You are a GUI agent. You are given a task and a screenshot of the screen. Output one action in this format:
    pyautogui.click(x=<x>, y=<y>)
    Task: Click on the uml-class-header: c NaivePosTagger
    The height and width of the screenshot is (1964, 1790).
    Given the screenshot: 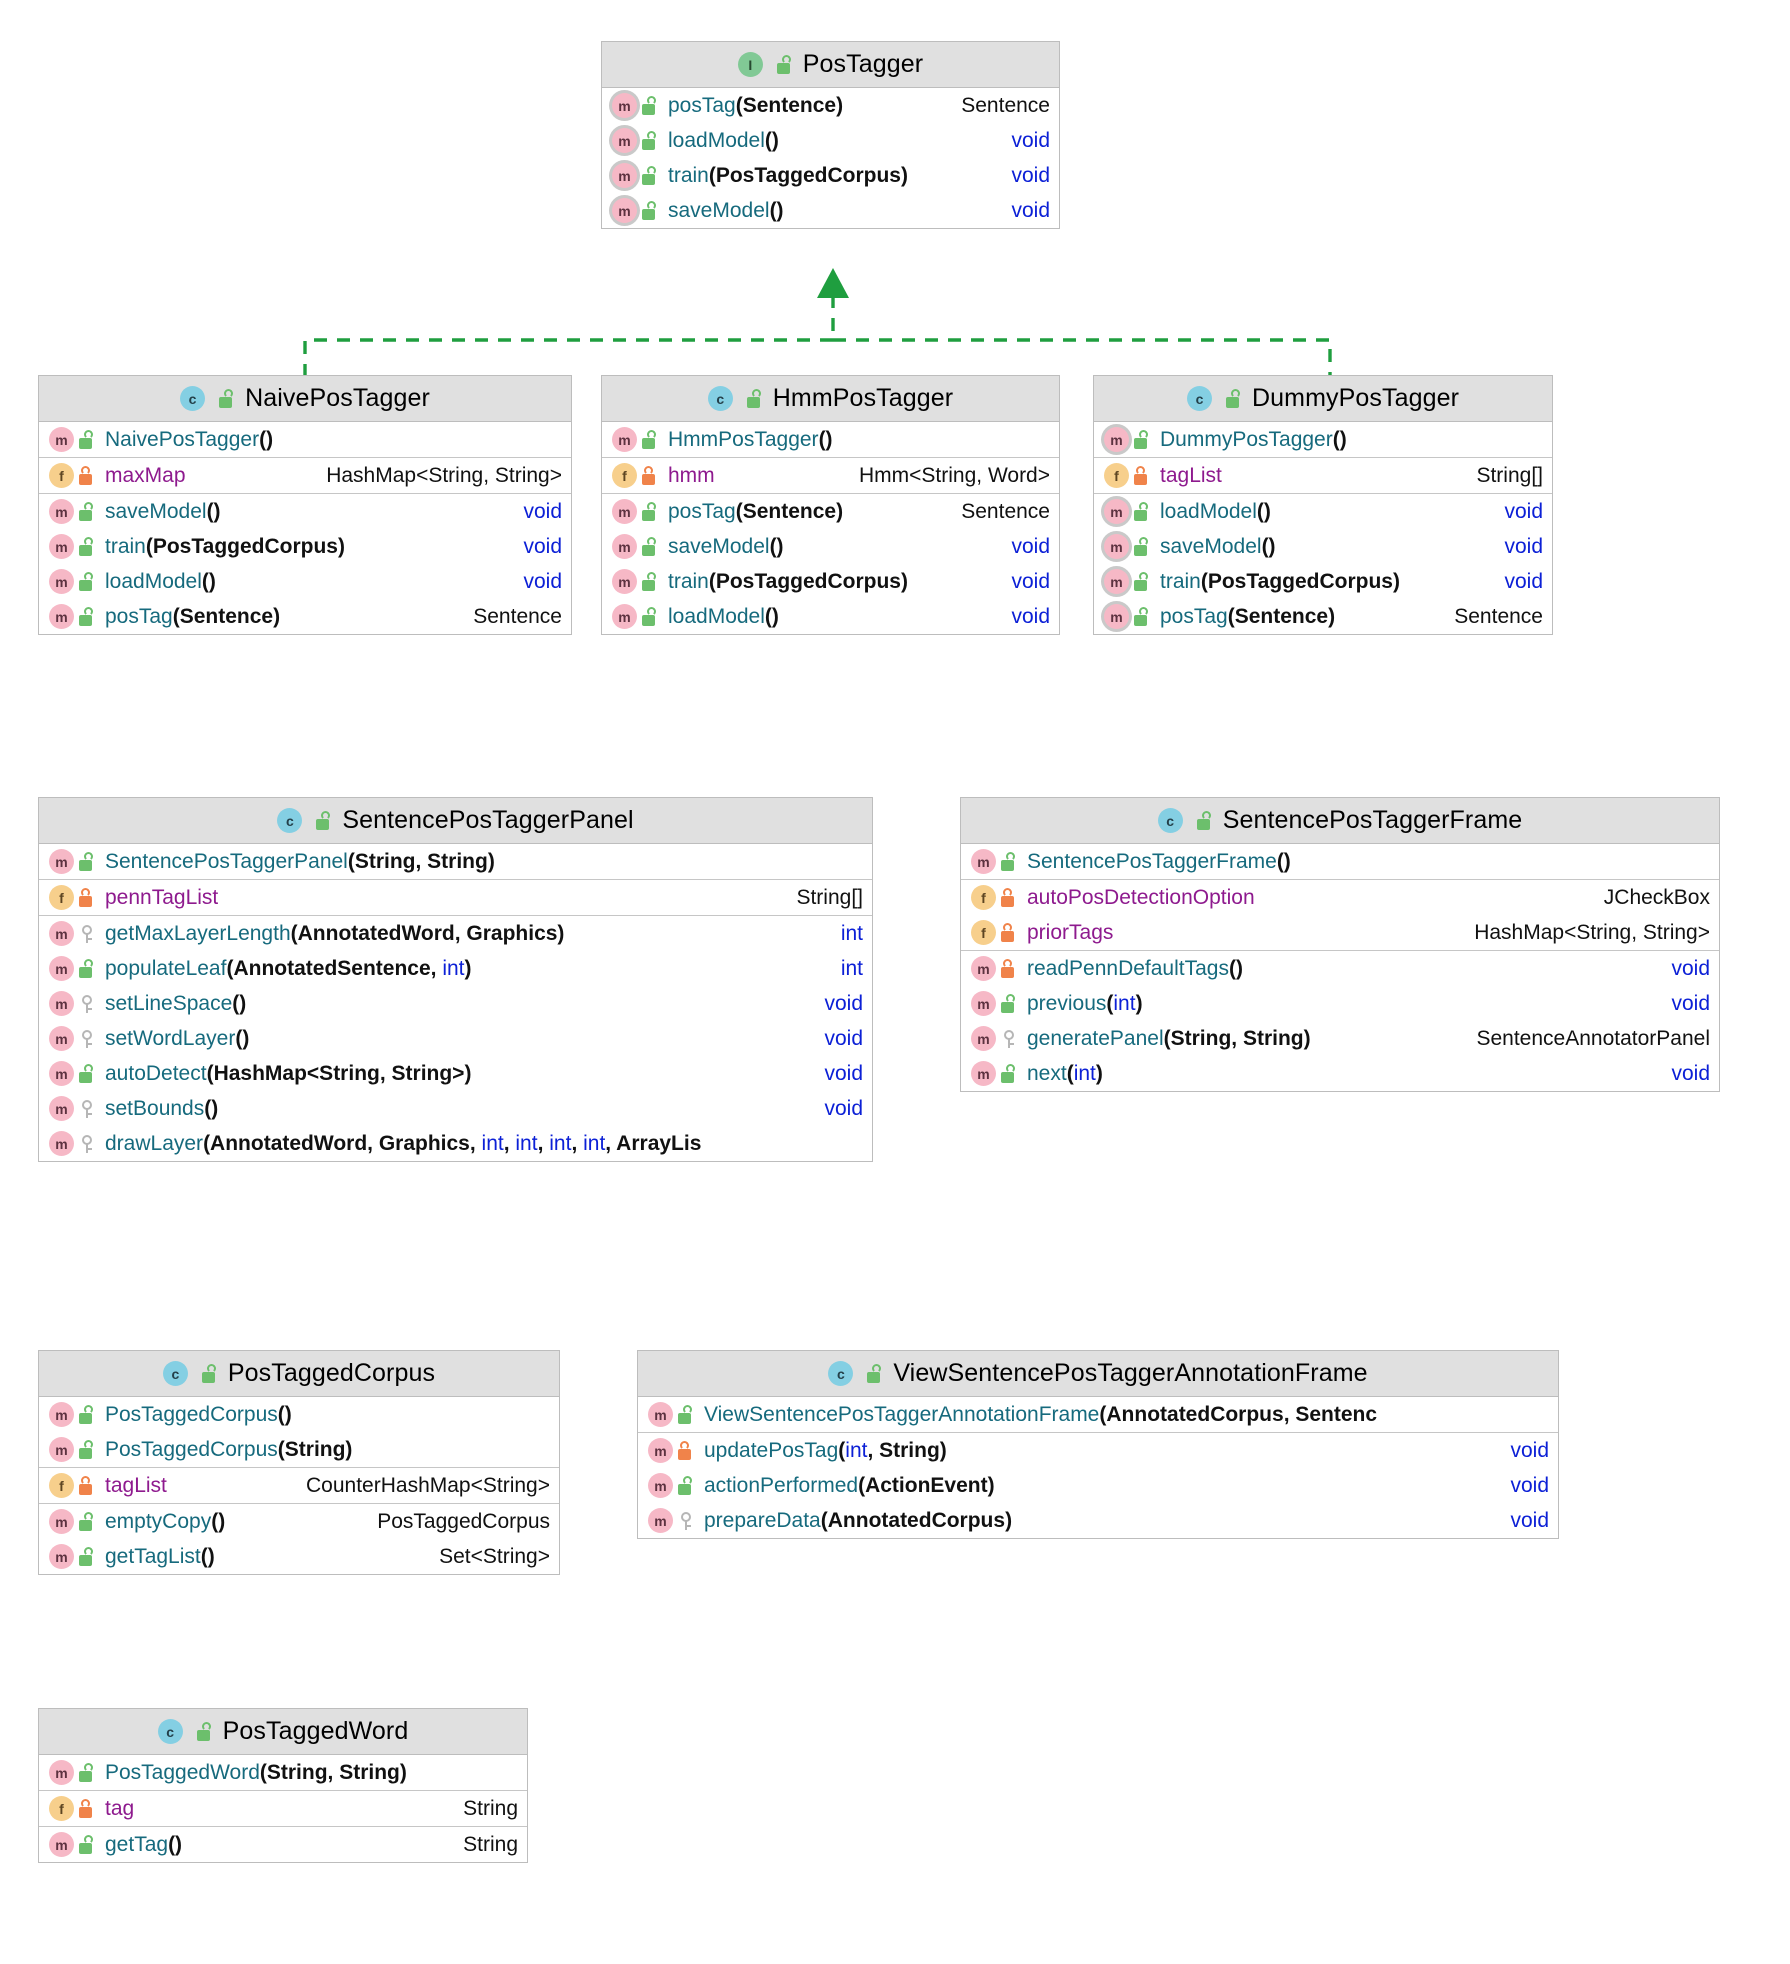 What is the action you would take?
    pyautogui.click(x=305, y=399)
    